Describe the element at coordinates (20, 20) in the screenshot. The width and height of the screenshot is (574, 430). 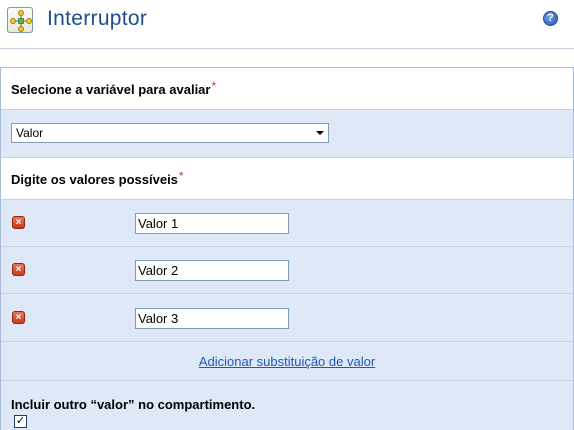
I see `flowchart-icon` at that location.